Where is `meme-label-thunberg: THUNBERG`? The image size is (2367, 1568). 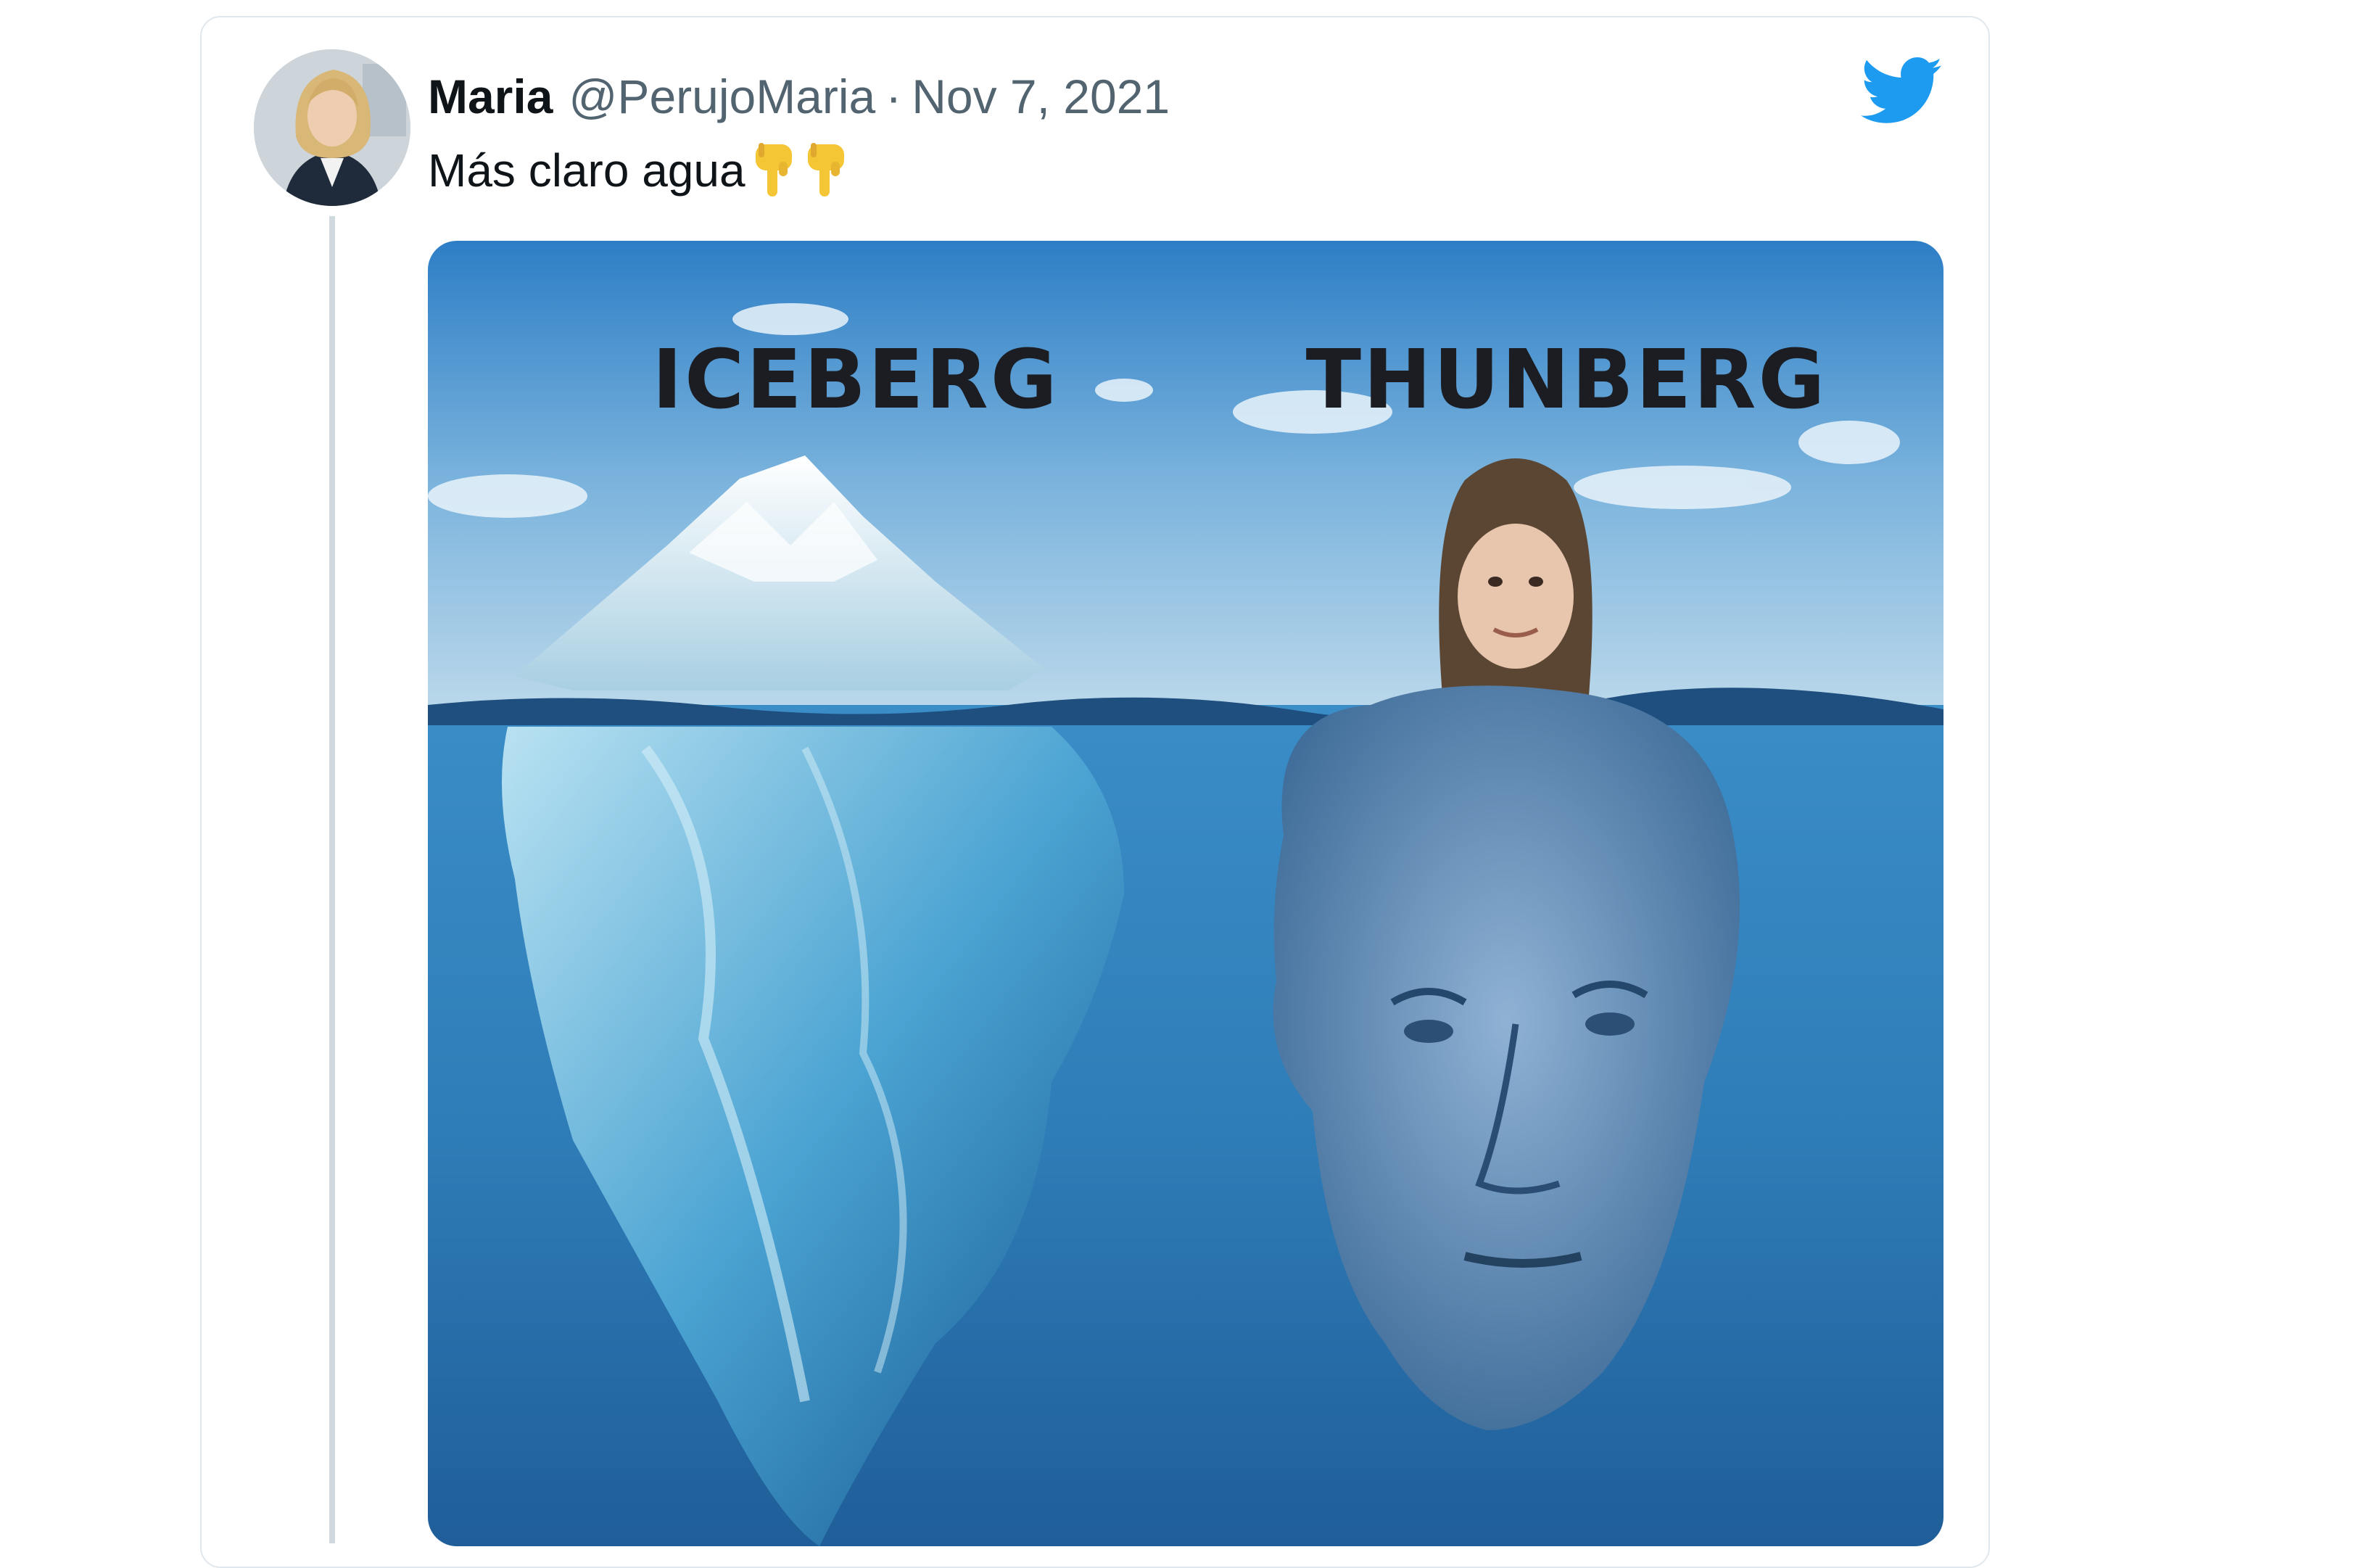 meme-label-thunberg: THUNBERG is located at coordinates (1566, 380).